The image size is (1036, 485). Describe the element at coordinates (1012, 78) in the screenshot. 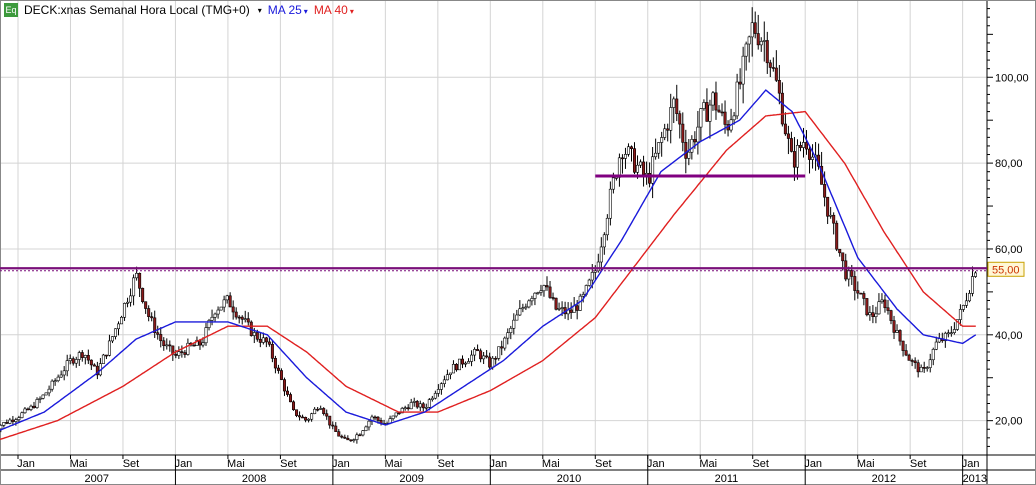

I see `y-tick-label: 100,00` at that location.